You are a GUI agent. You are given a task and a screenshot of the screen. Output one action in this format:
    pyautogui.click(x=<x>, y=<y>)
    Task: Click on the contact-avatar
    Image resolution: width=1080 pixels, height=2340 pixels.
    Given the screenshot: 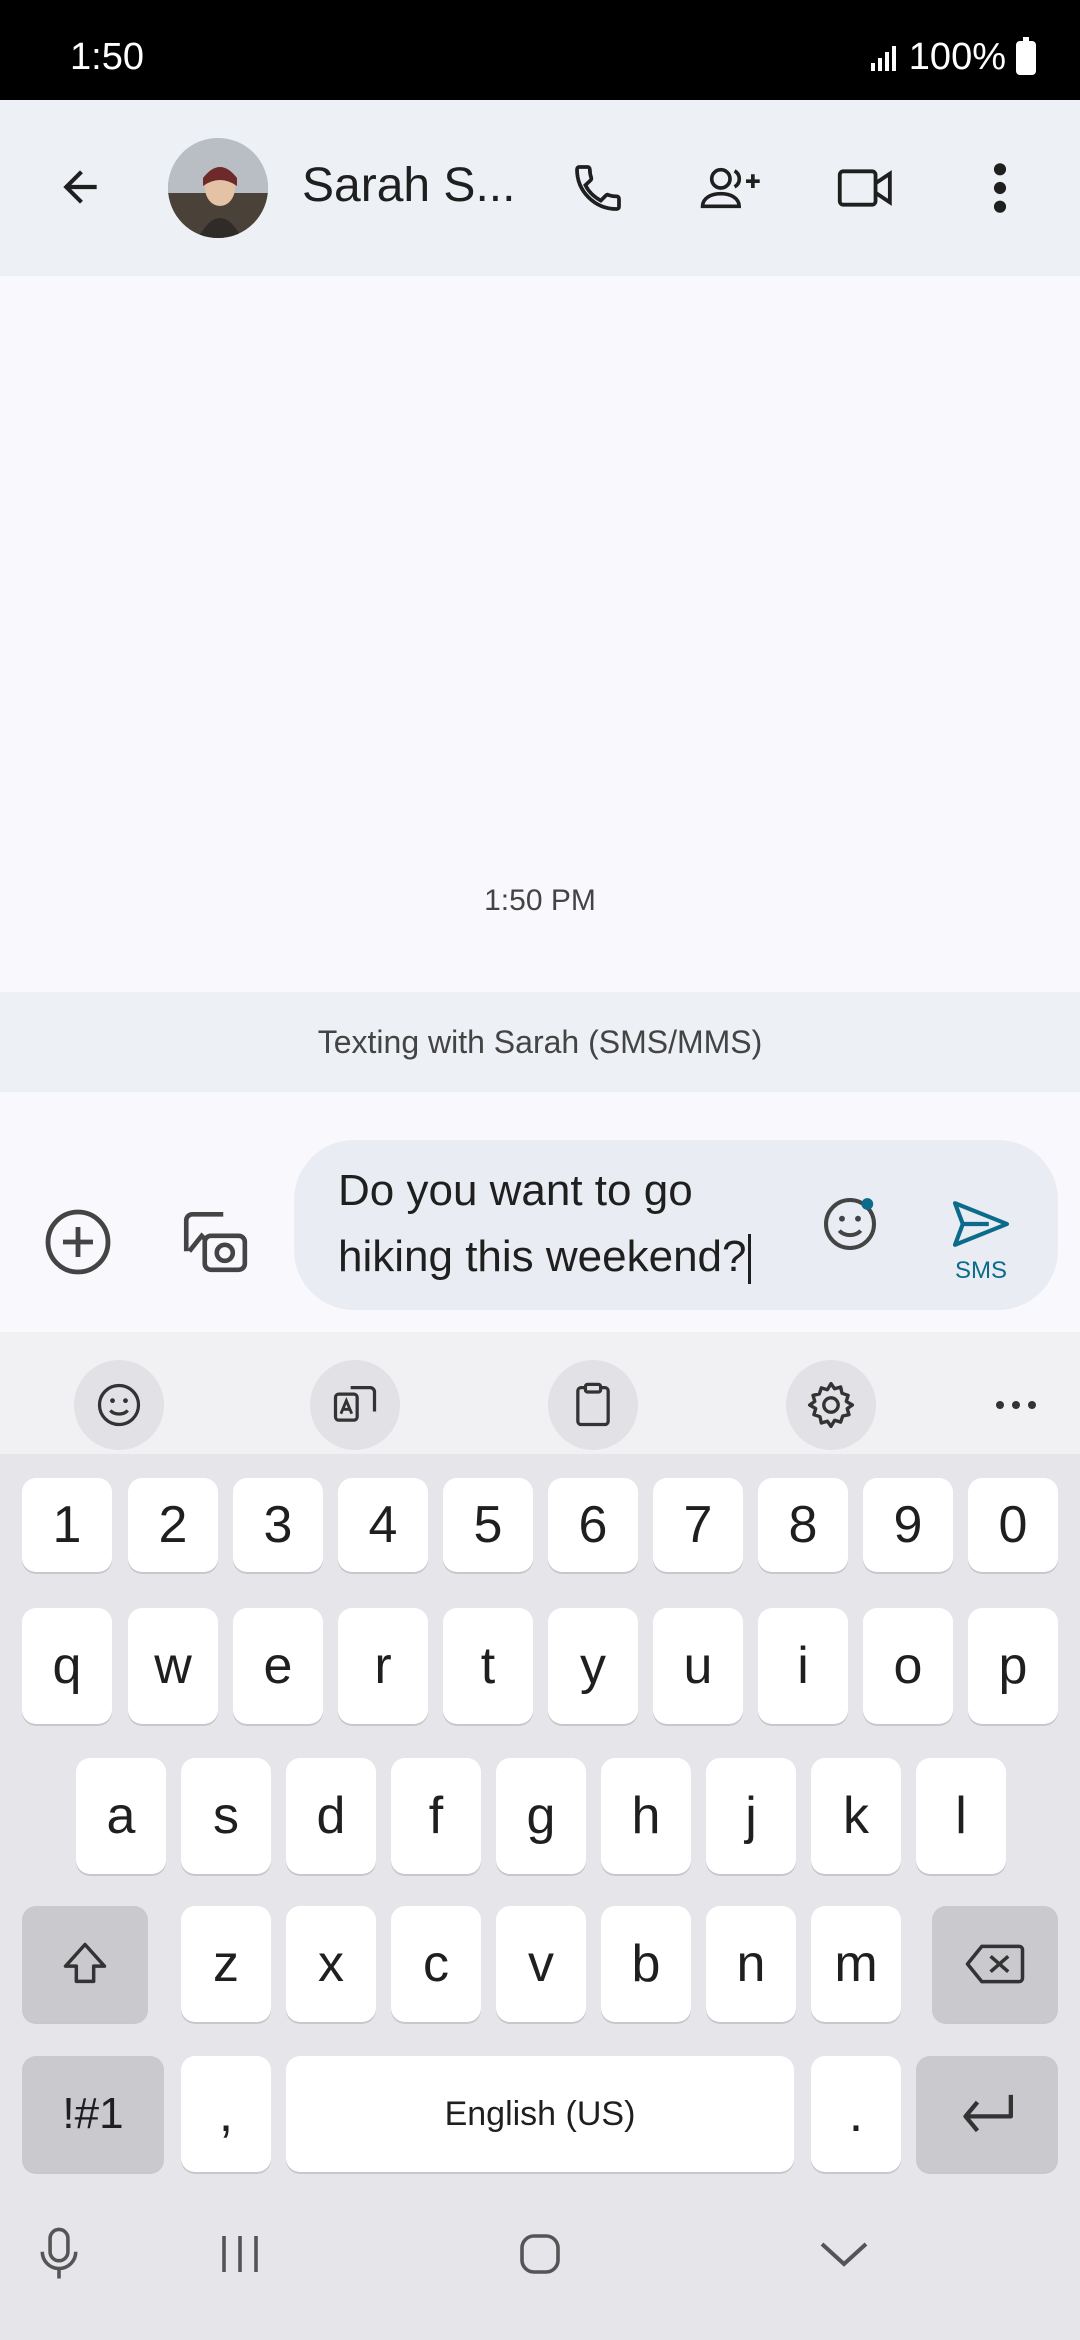 What is the action you would take?
    pyautogui.click(x=218, y=188)
    